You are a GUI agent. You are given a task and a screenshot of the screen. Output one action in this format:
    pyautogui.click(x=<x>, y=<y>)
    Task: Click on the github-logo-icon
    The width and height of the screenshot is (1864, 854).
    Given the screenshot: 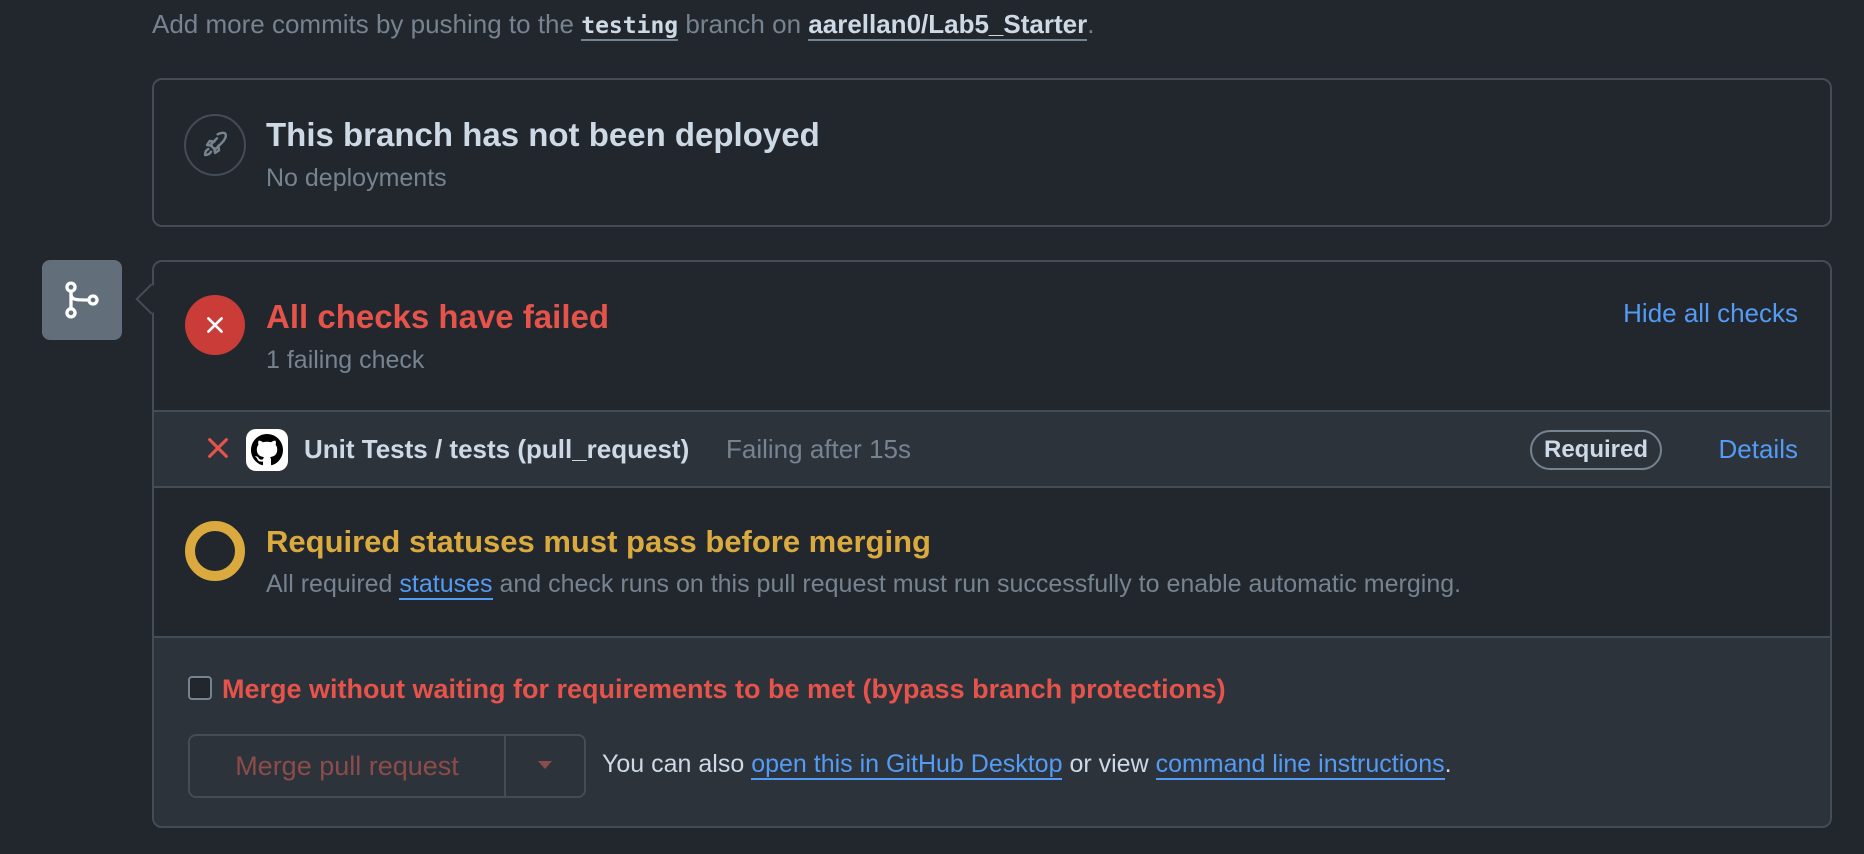 What is the action you would take?
    pyautogui.click(x=267, y=450)
    